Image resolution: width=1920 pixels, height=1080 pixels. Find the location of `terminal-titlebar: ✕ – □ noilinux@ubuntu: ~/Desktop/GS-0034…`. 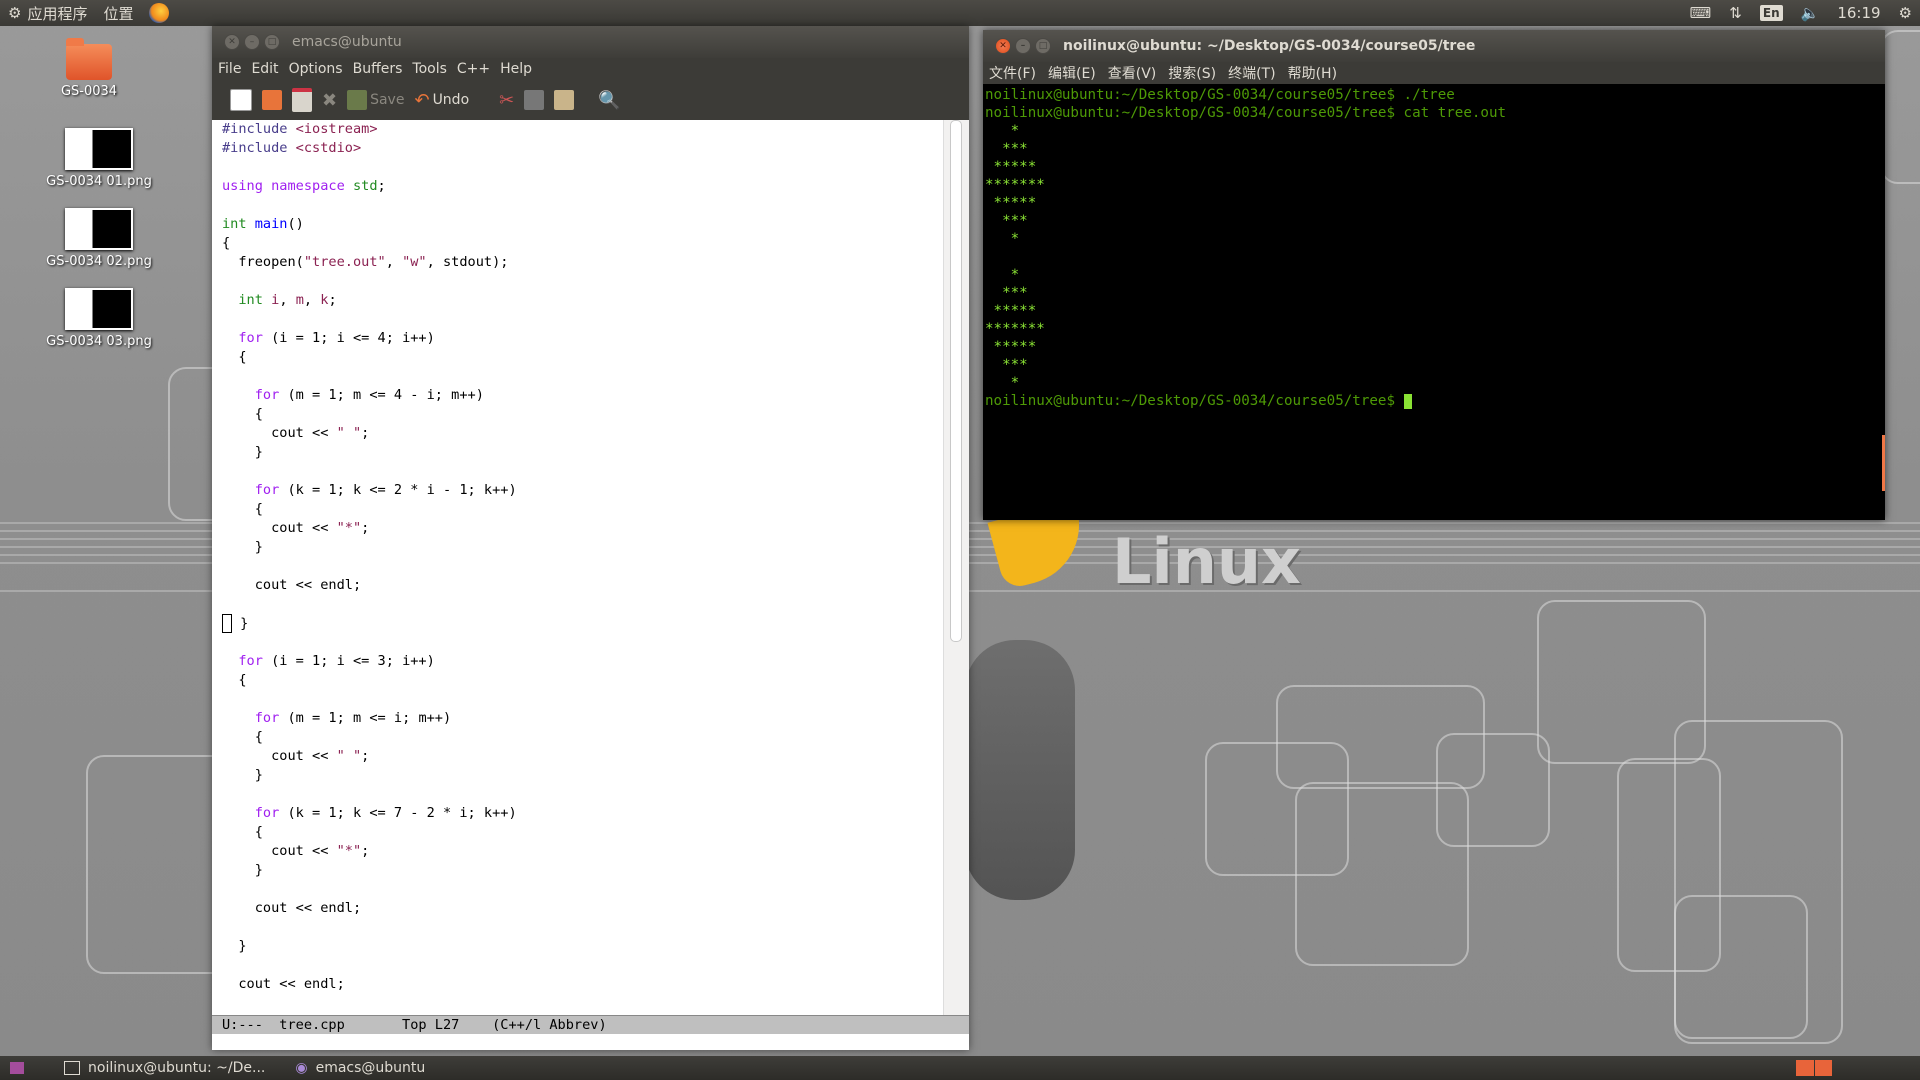

terminal-titlebar: ✕ – □ noilinux@ubuntu: ~/Desktop/GS-0034… is located at coordinates (1434, 46).